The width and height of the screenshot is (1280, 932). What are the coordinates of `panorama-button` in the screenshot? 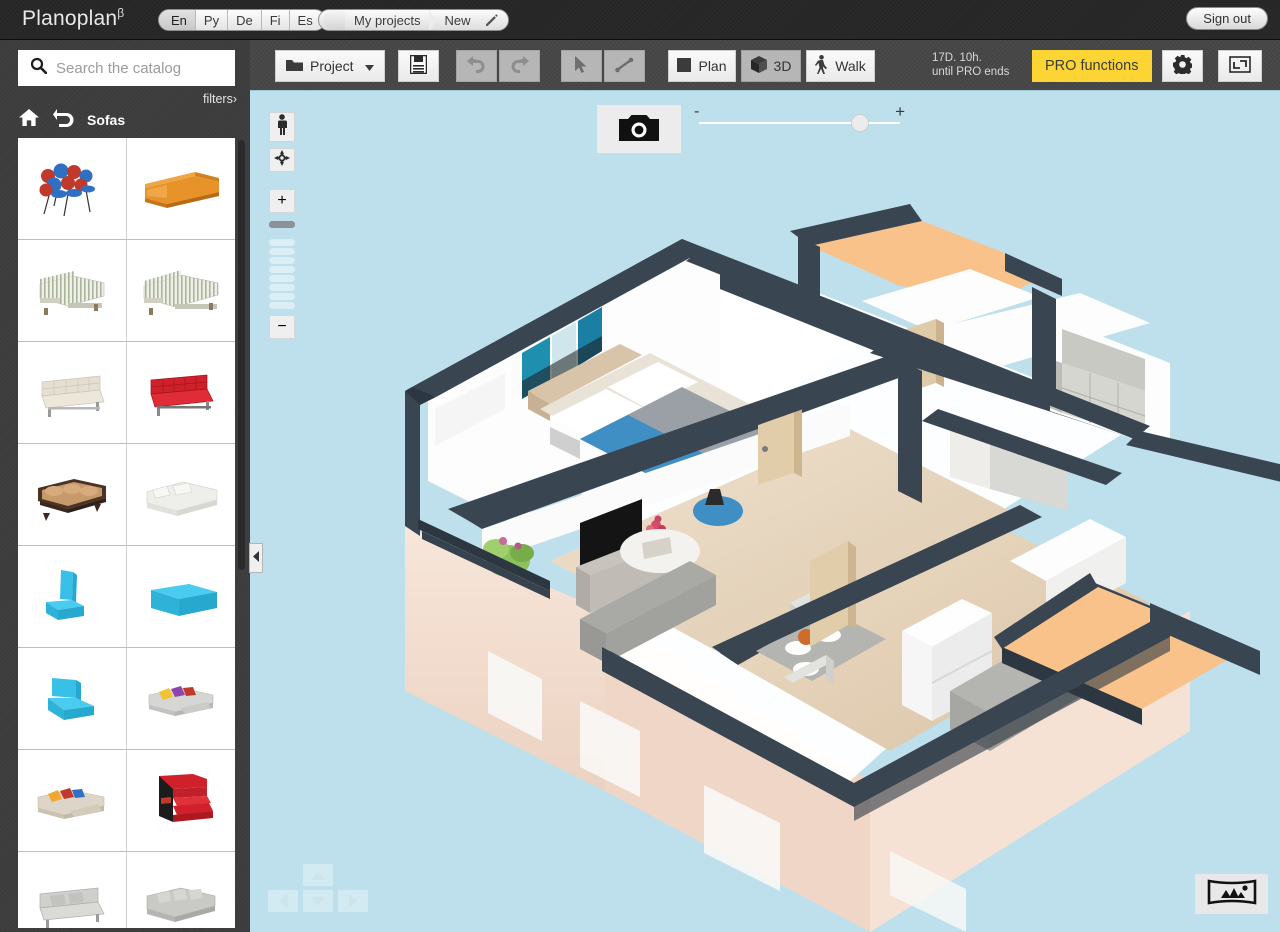 It's located at (1231, 894).